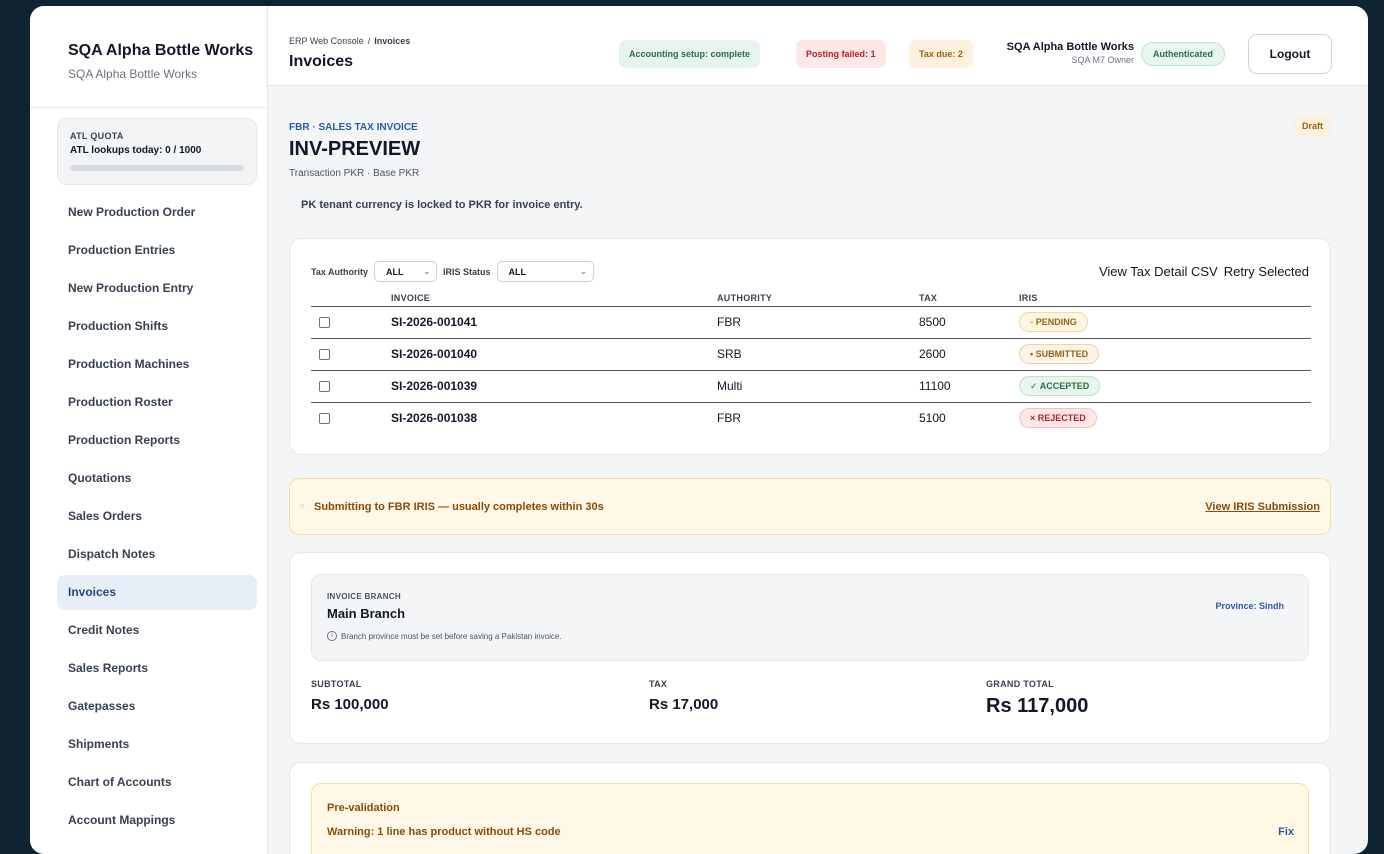  Describe the element at coordinates (1266, 271) in the screenshot. I see `retry-selected-button: Retry Selected` at that location.